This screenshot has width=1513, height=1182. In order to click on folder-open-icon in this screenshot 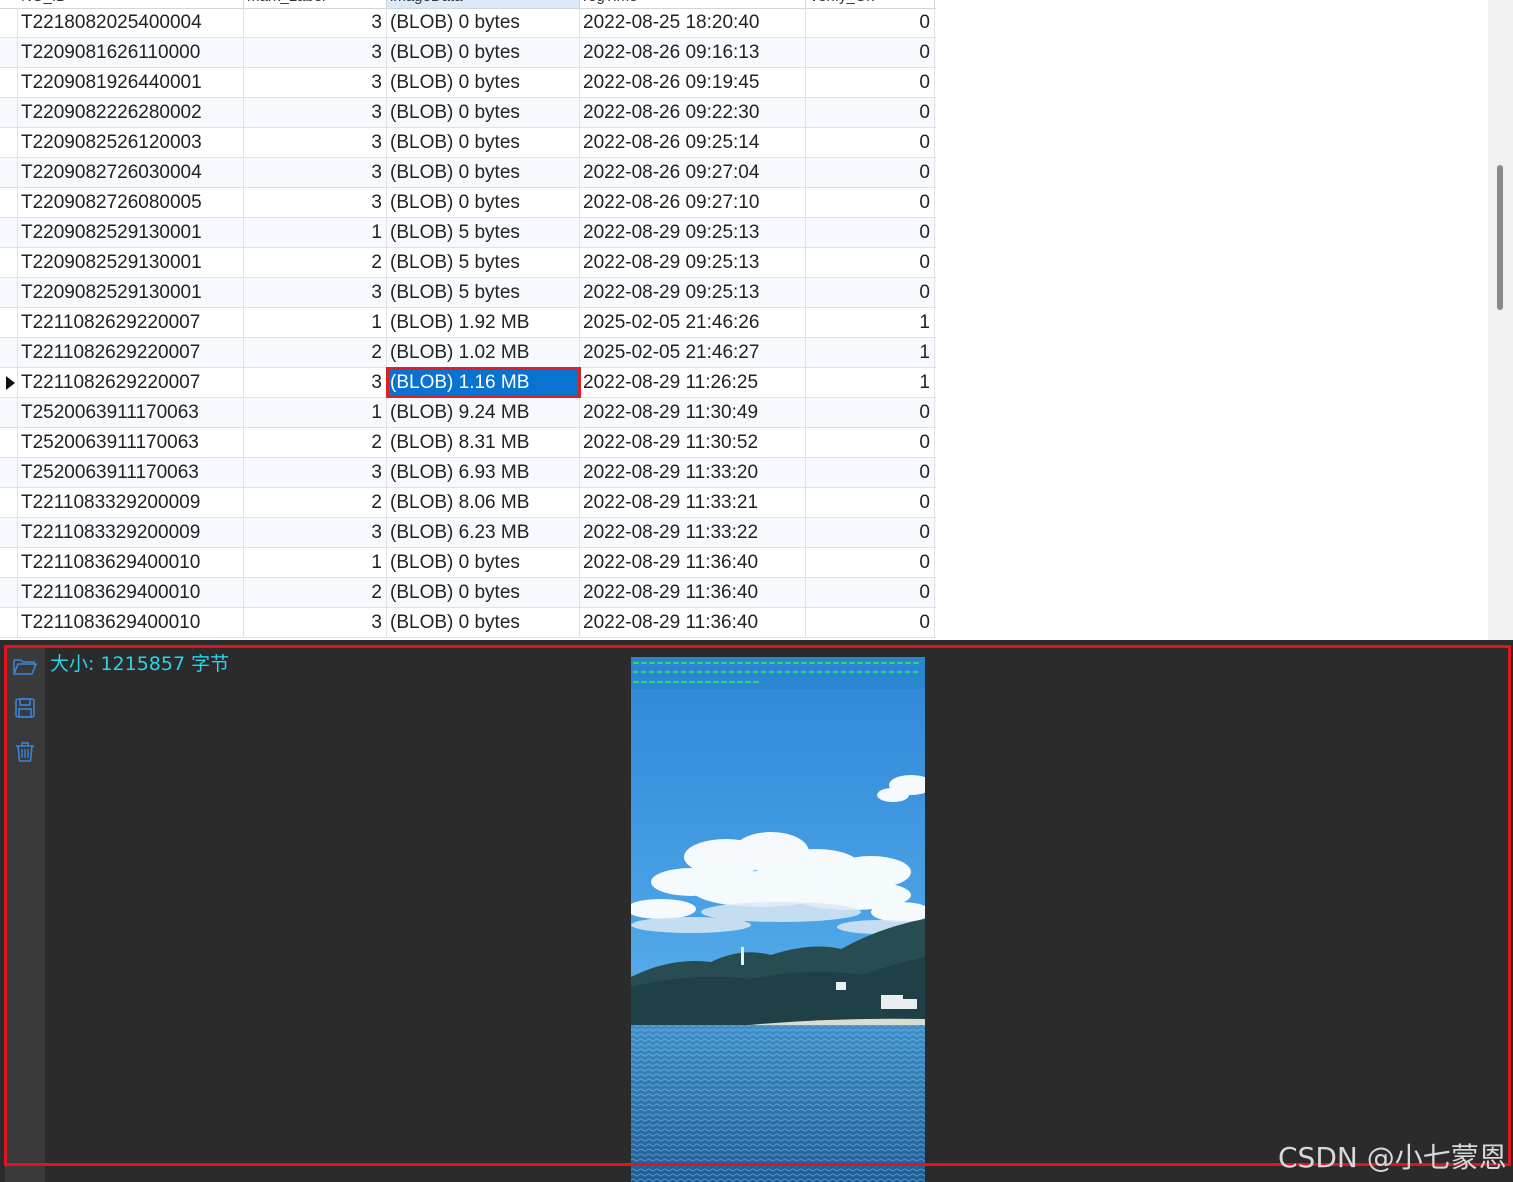, I will do `click(25, 666)`.